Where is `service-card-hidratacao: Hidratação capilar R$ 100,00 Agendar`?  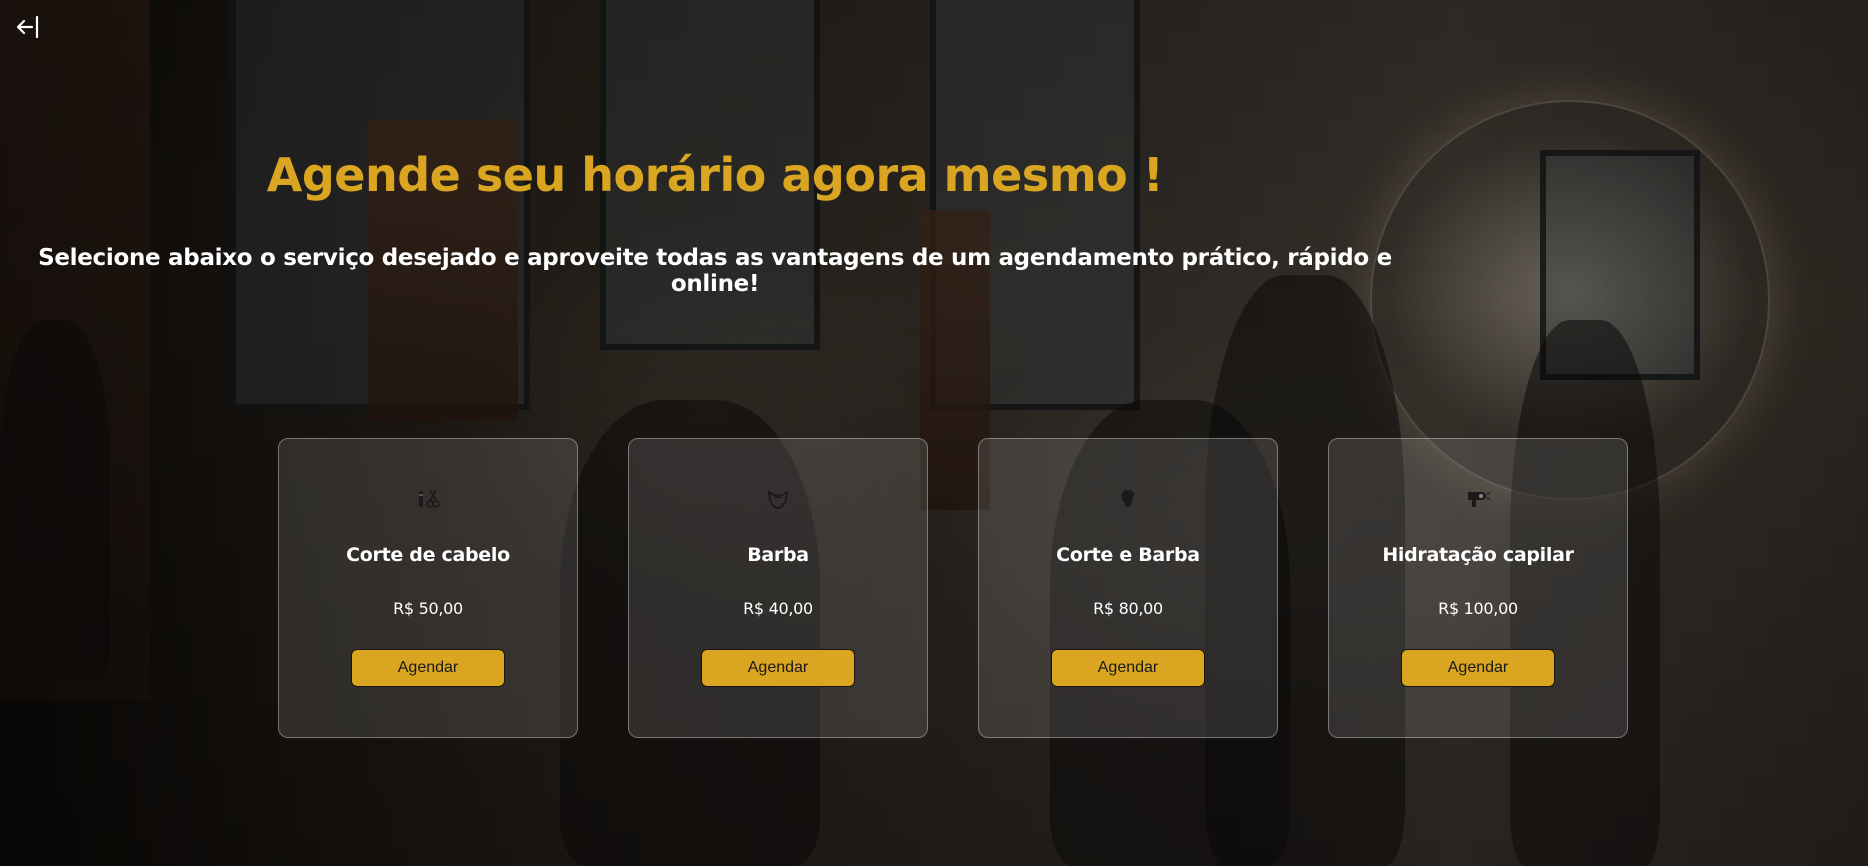 service-card-hidratacao: Hidratação capilar R$ 100,00 Agendar is located at coordinates (1478, 588).